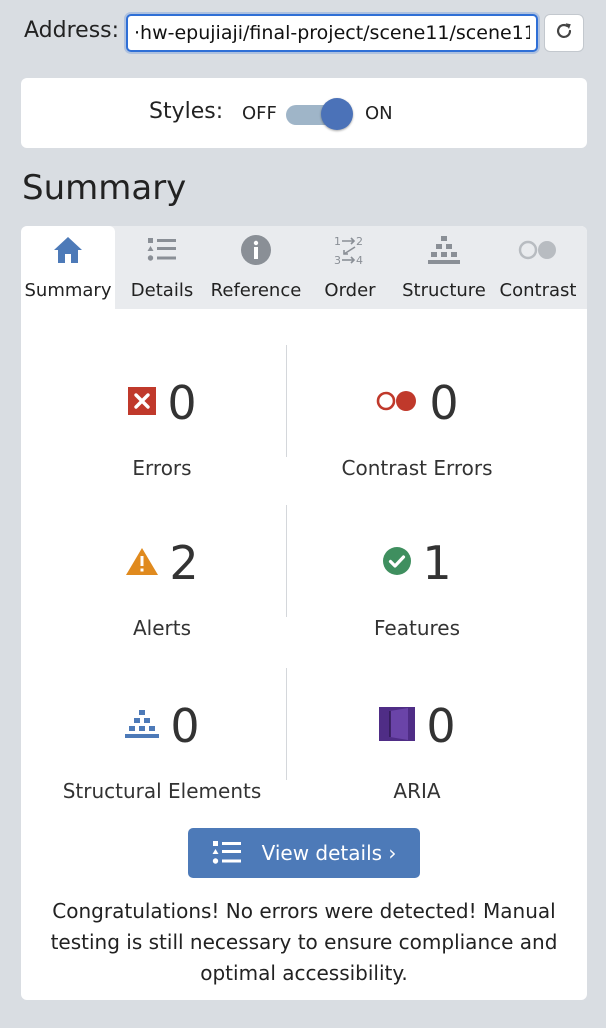 This screenshot has width=606, height=1028. I want to click on view-details-button: View details ›, so click(304, 853).